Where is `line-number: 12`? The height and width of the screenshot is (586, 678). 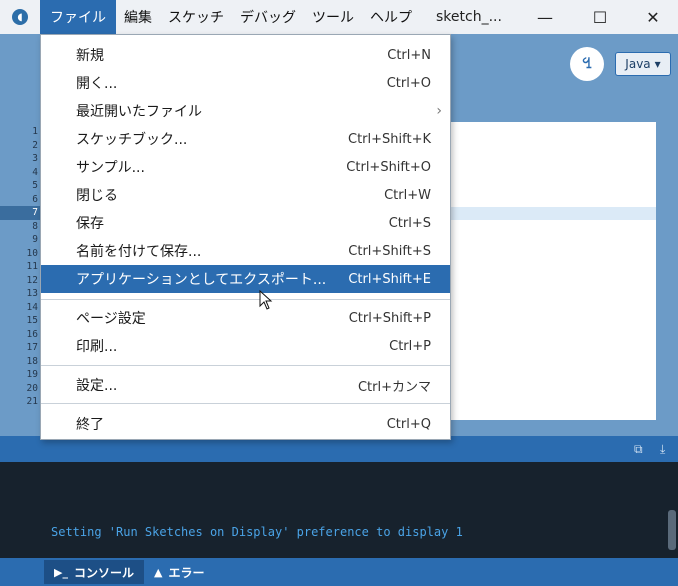
line-number: 12 is located at coordinates (32, 280).